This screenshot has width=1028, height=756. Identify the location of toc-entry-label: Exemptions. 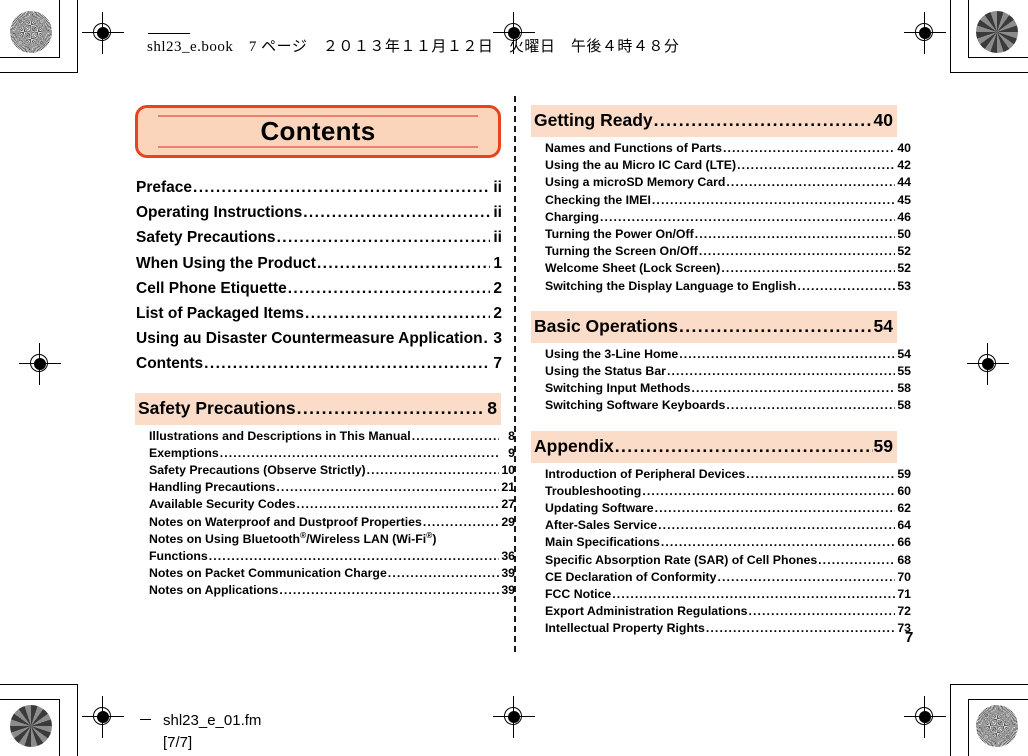
(184, 452).